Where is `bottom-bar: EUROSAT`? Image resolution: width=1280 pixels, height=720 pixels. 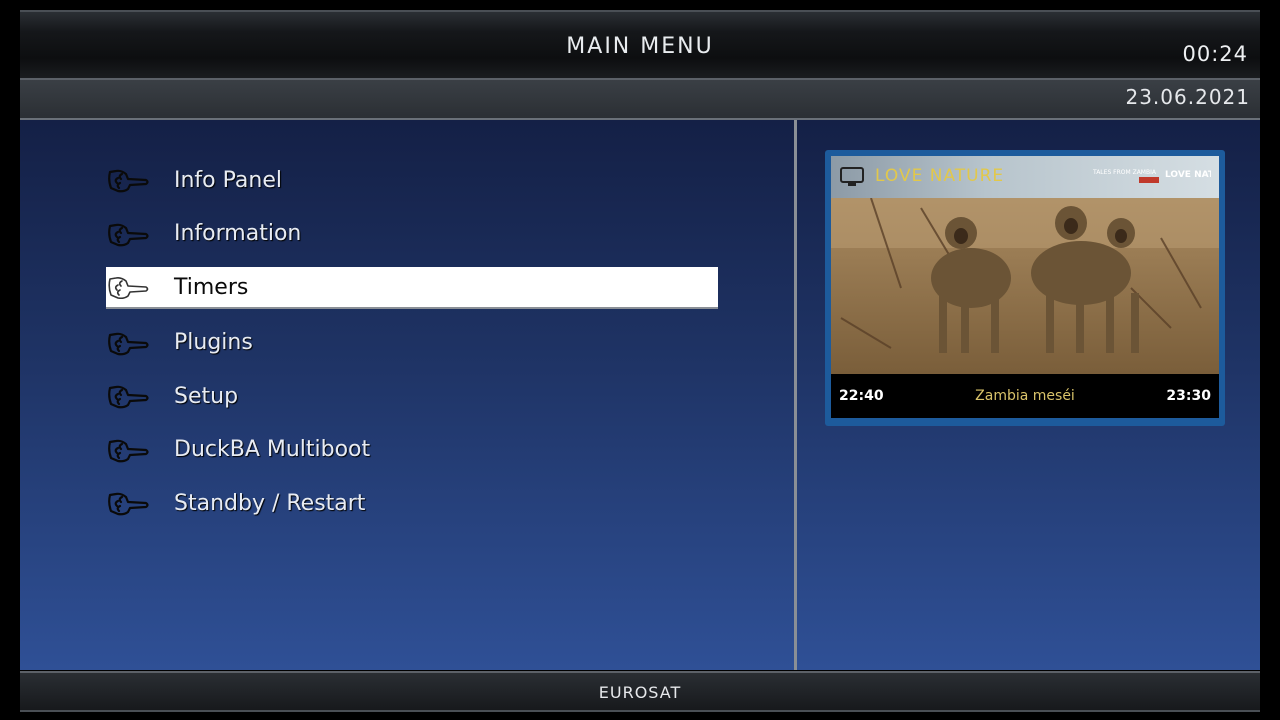
bottom-bar: EUROSAT is located at coordinates (640, 691).